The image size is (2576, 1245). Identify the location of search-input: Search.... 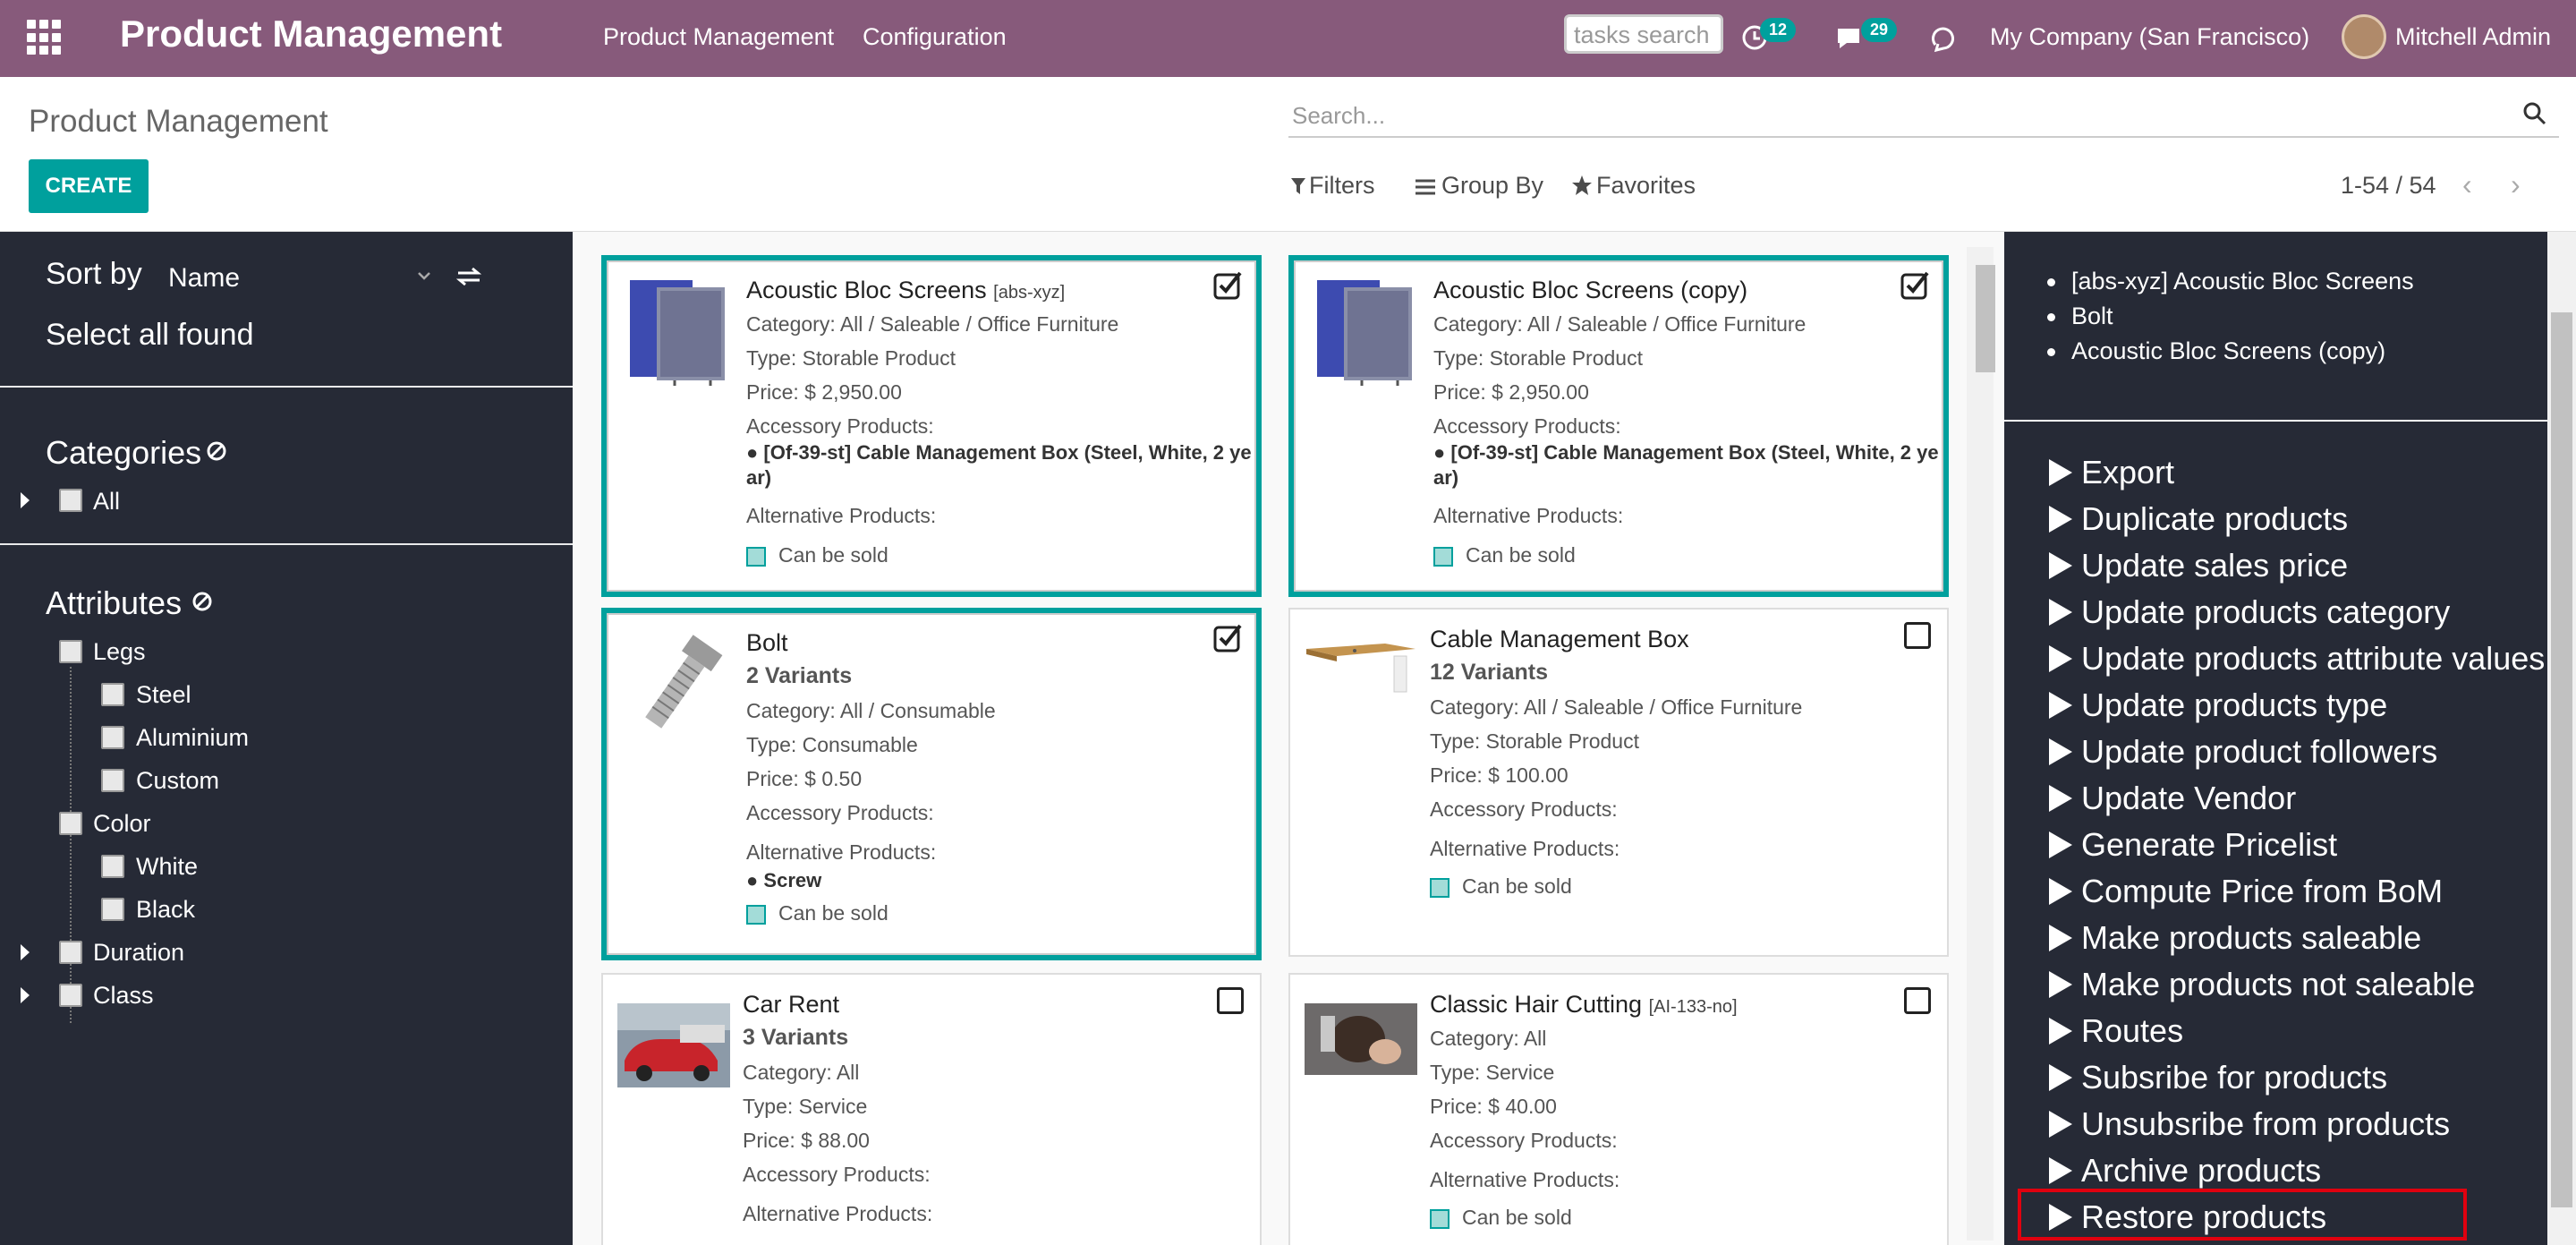
(1923, 118).